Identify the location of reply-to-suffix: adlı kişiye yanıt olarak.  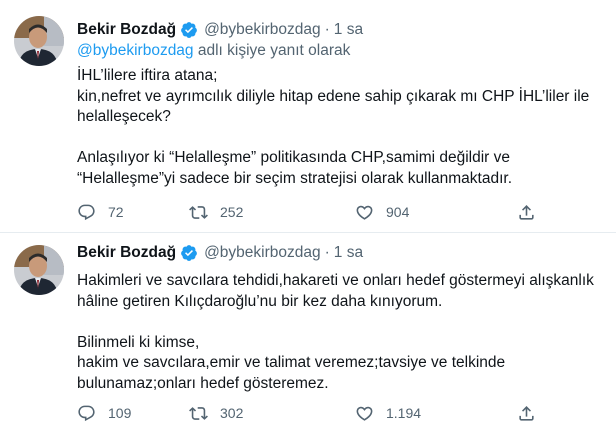
(272, 50).